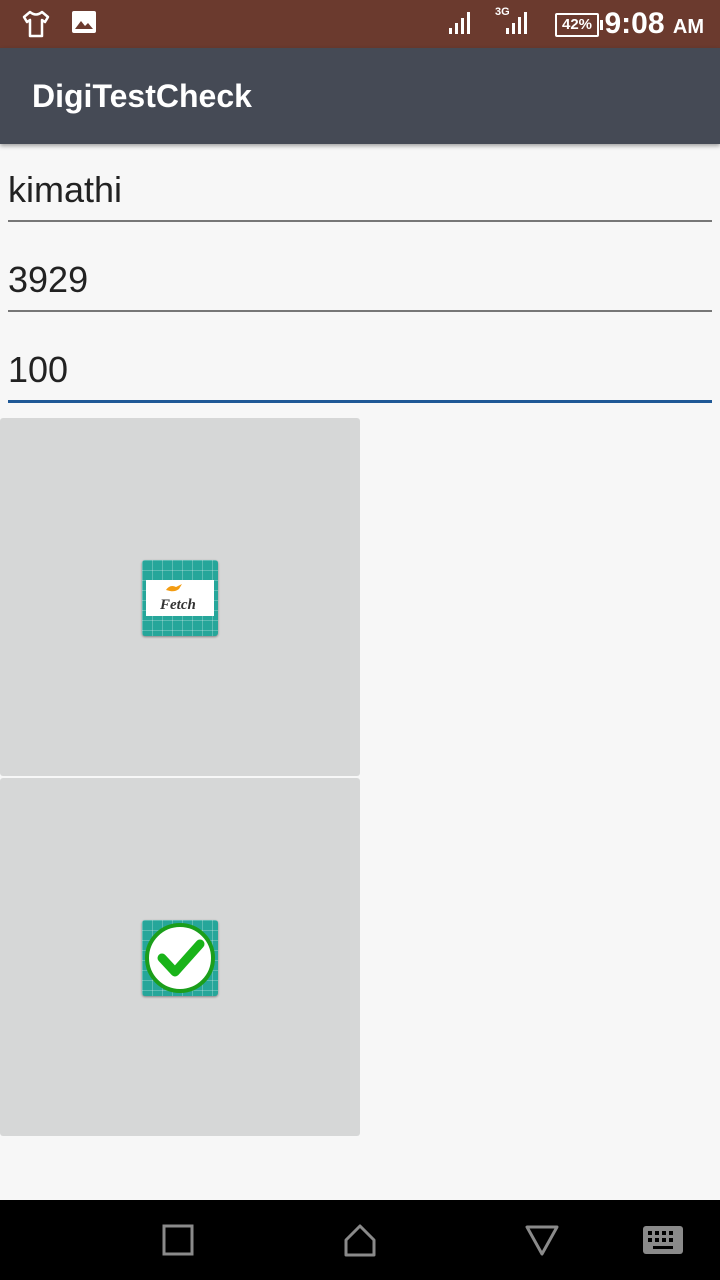  I want to click on fetch-logo-text: Fetch, so click(177, 605).